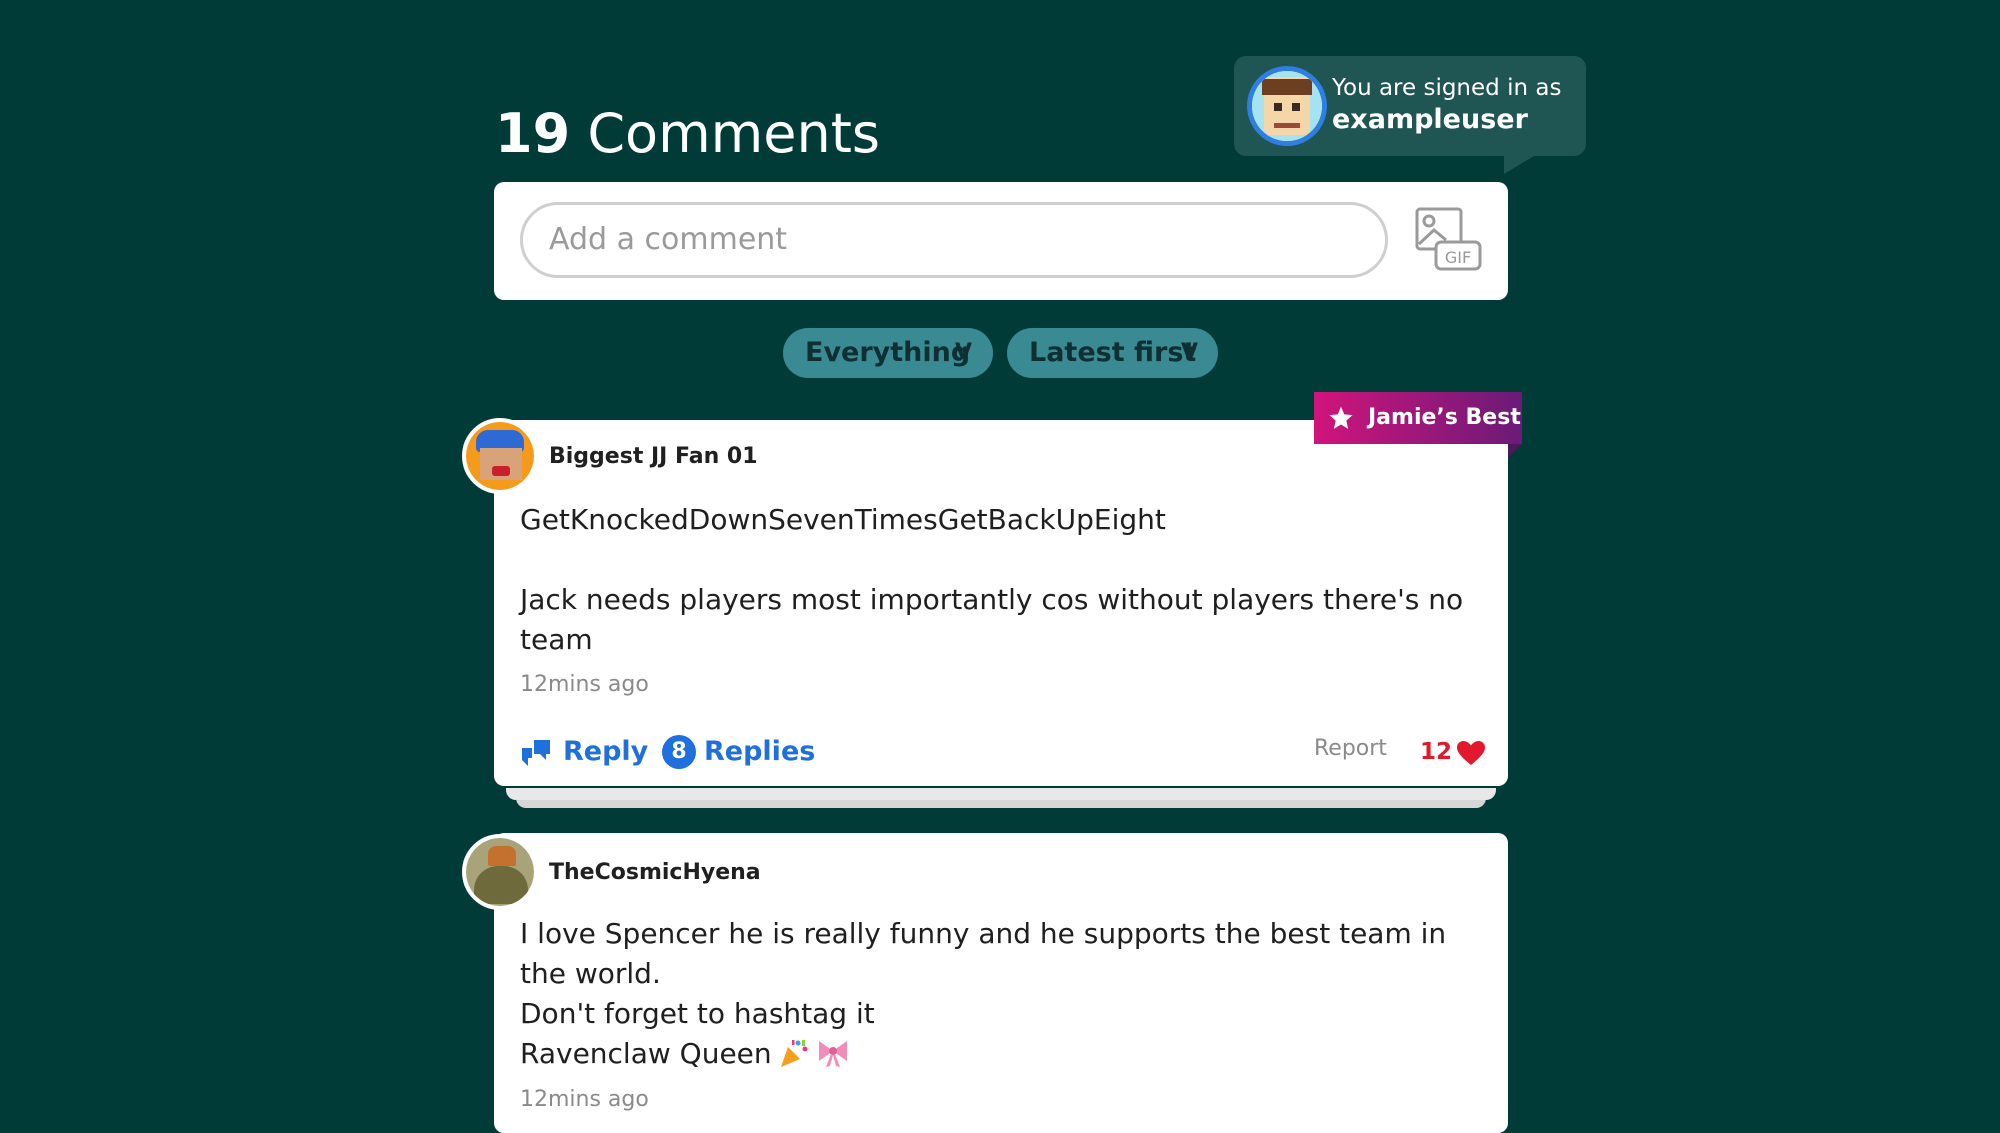 The image size is (2000, 1133). I want to click on sort-latest-first-dropdown: Latest first V, so click(1112, 353).